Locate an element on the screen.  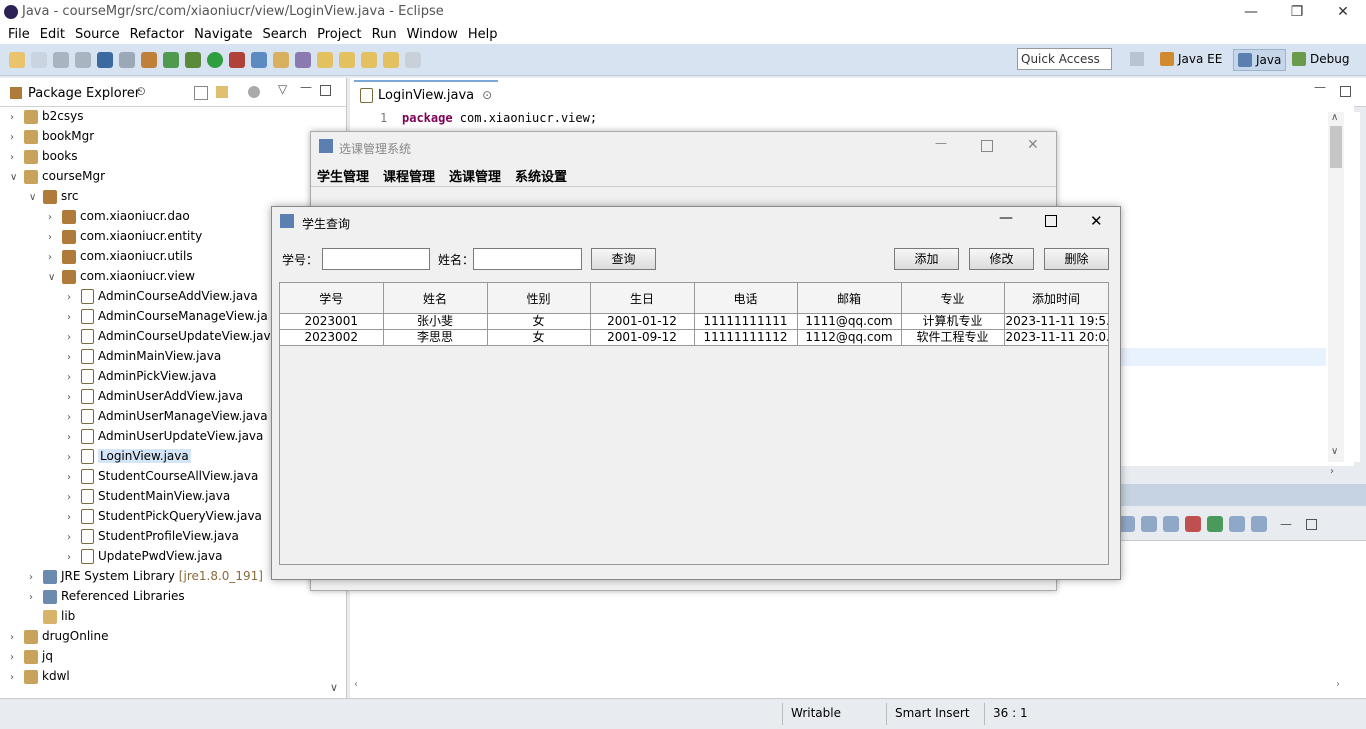
perspective-debug: Debug is located at coordinates (1320, 59).